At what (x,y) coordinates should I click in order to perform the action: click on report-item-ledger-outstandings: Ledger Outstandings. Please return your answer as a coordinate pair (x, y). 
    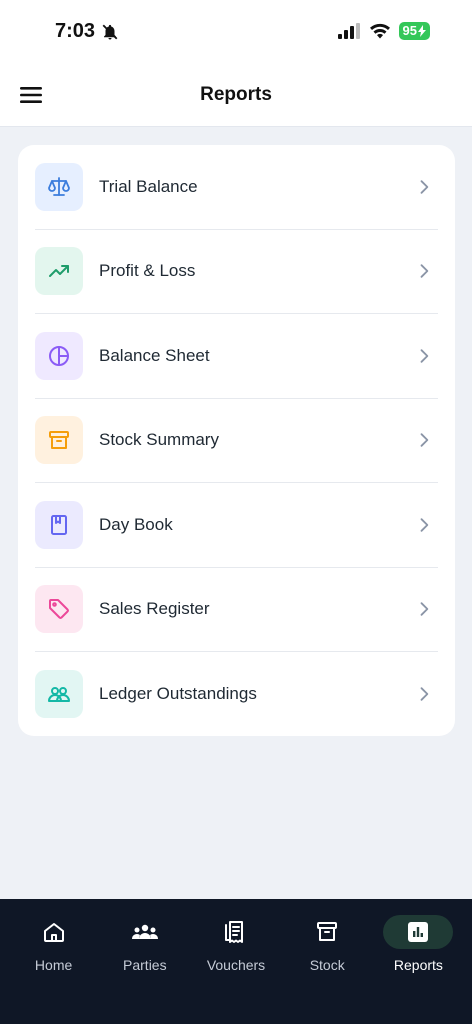
    Looking at the image, I should click on (236, 694).